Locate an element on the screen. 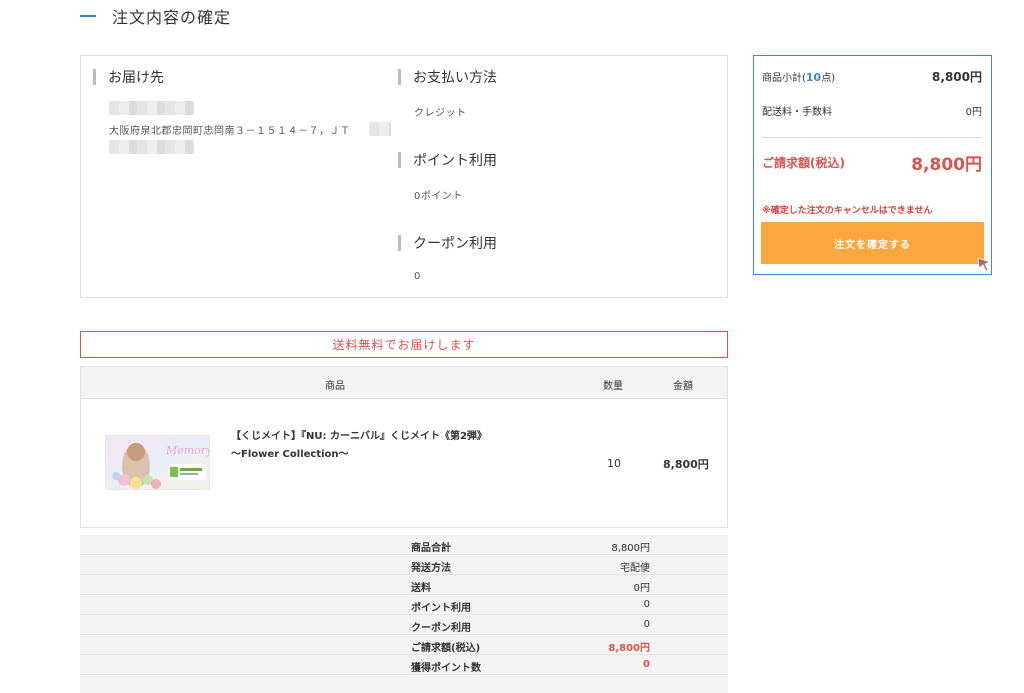  redacted-phone is located at coordinates (151, 147).